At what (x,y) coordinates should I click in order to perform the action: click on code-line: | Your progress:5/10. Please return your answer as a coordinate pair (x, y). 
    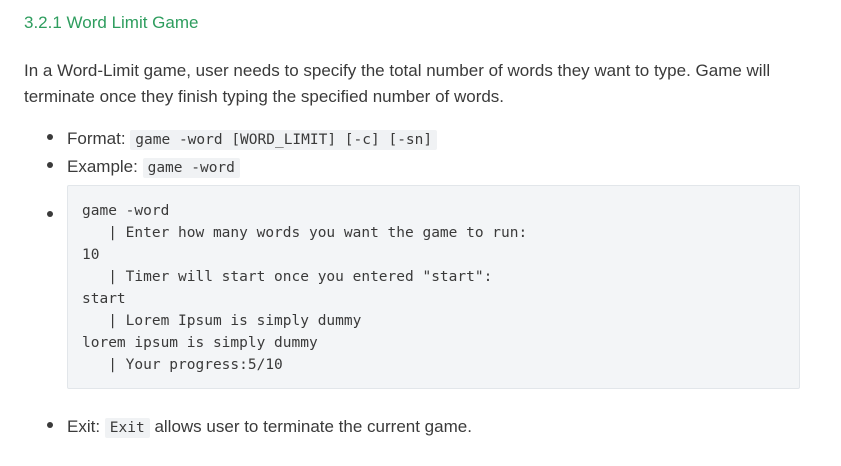
    Looking at the image, I should click on (182, 365).